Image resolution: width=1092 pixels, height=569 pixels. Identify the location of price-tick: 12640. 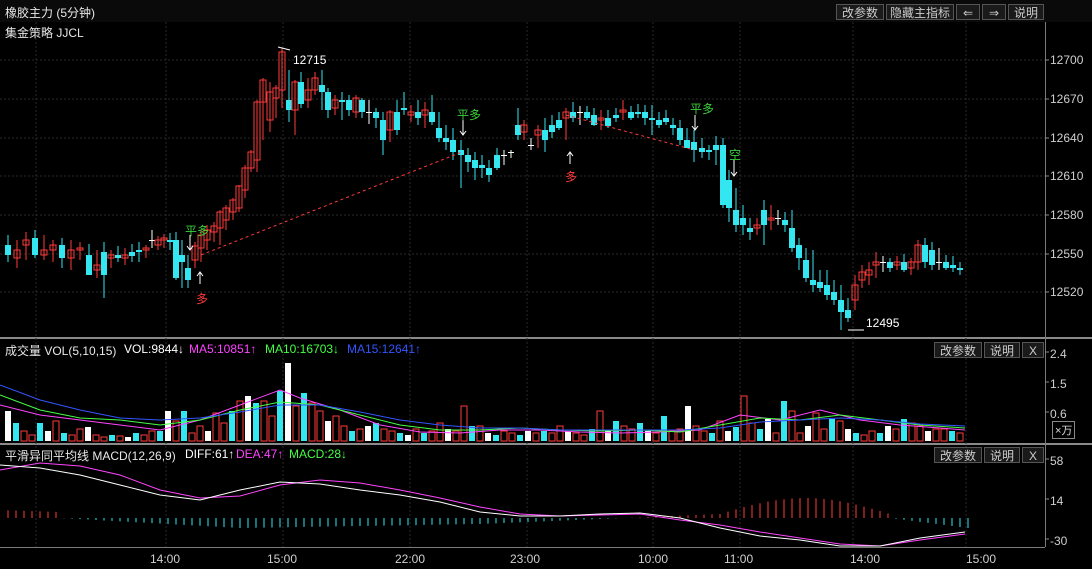
(1067, 138).